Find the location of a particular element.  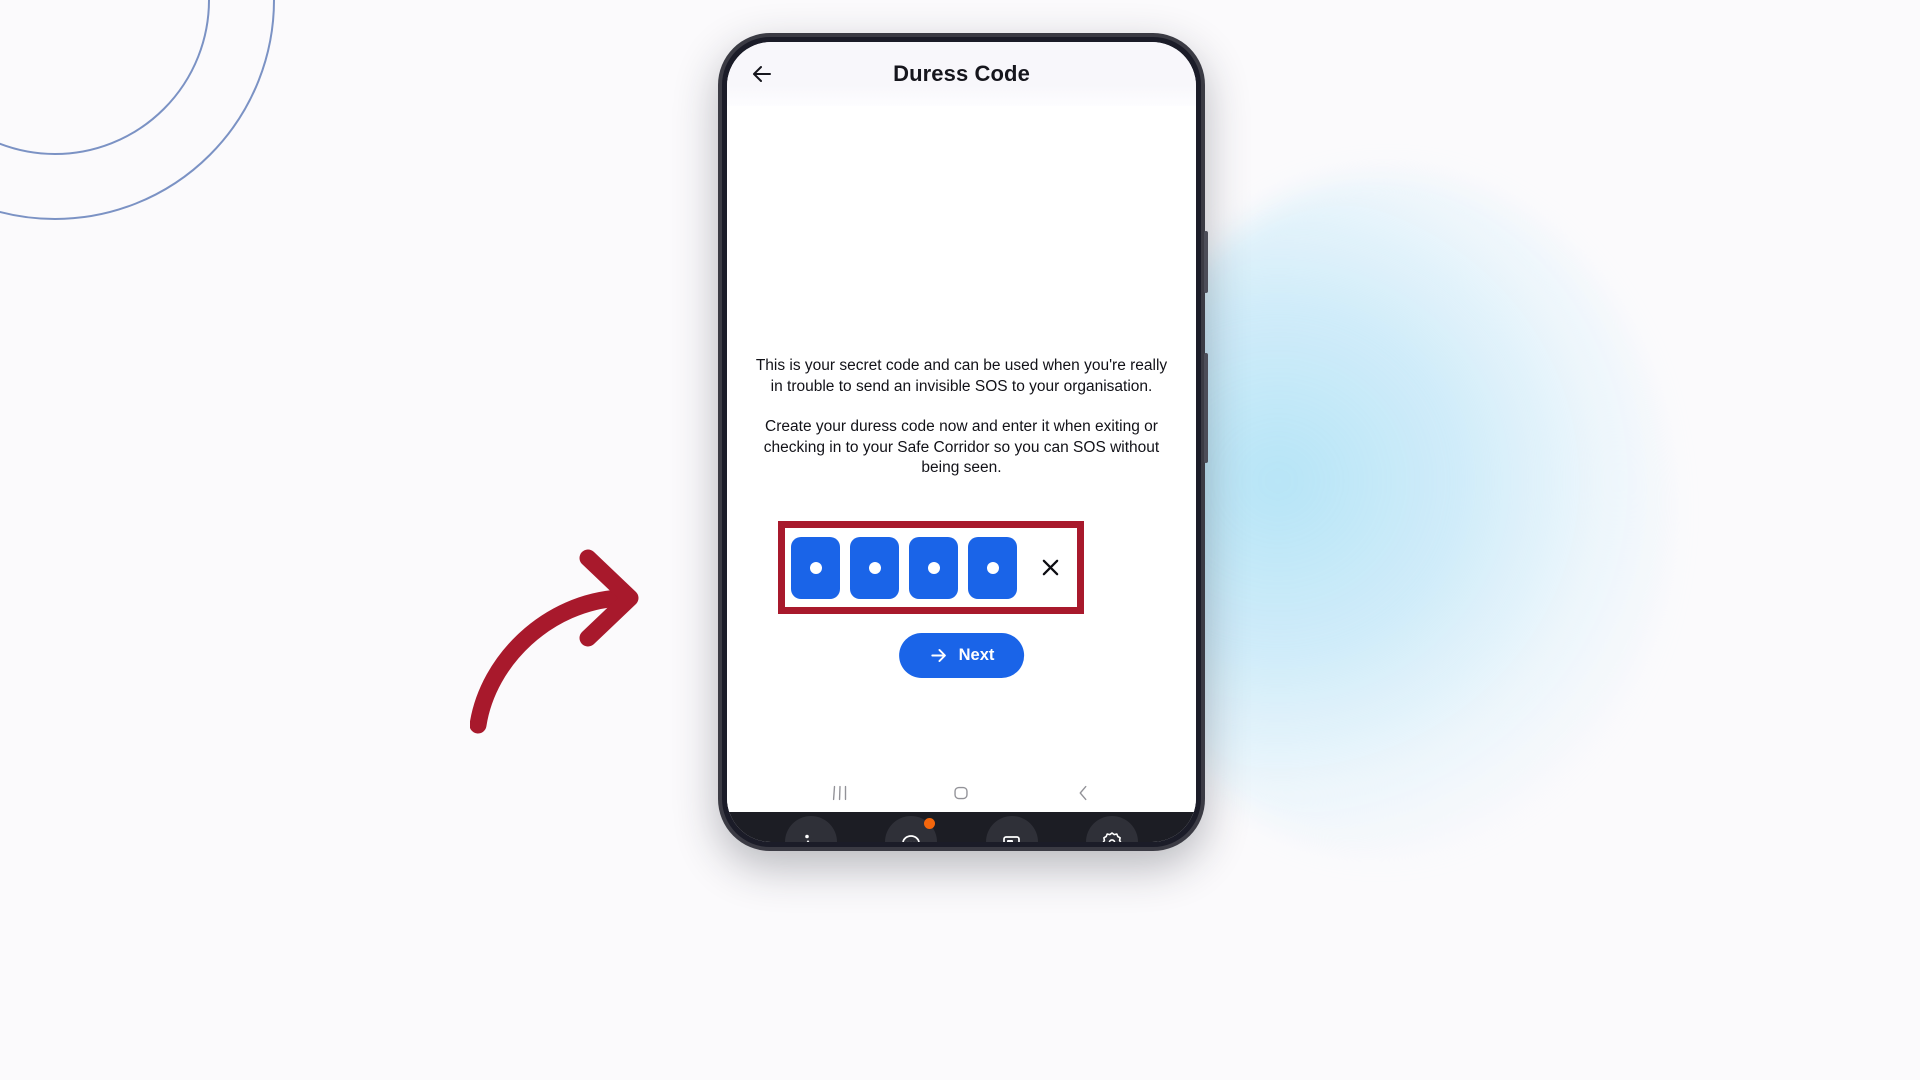

page-title: Duress Code is located at coordinates (961, 73).